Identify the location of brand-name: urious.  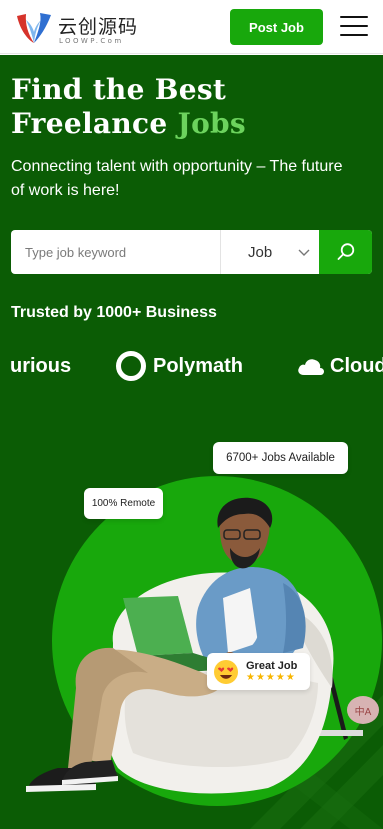
(41, 365).